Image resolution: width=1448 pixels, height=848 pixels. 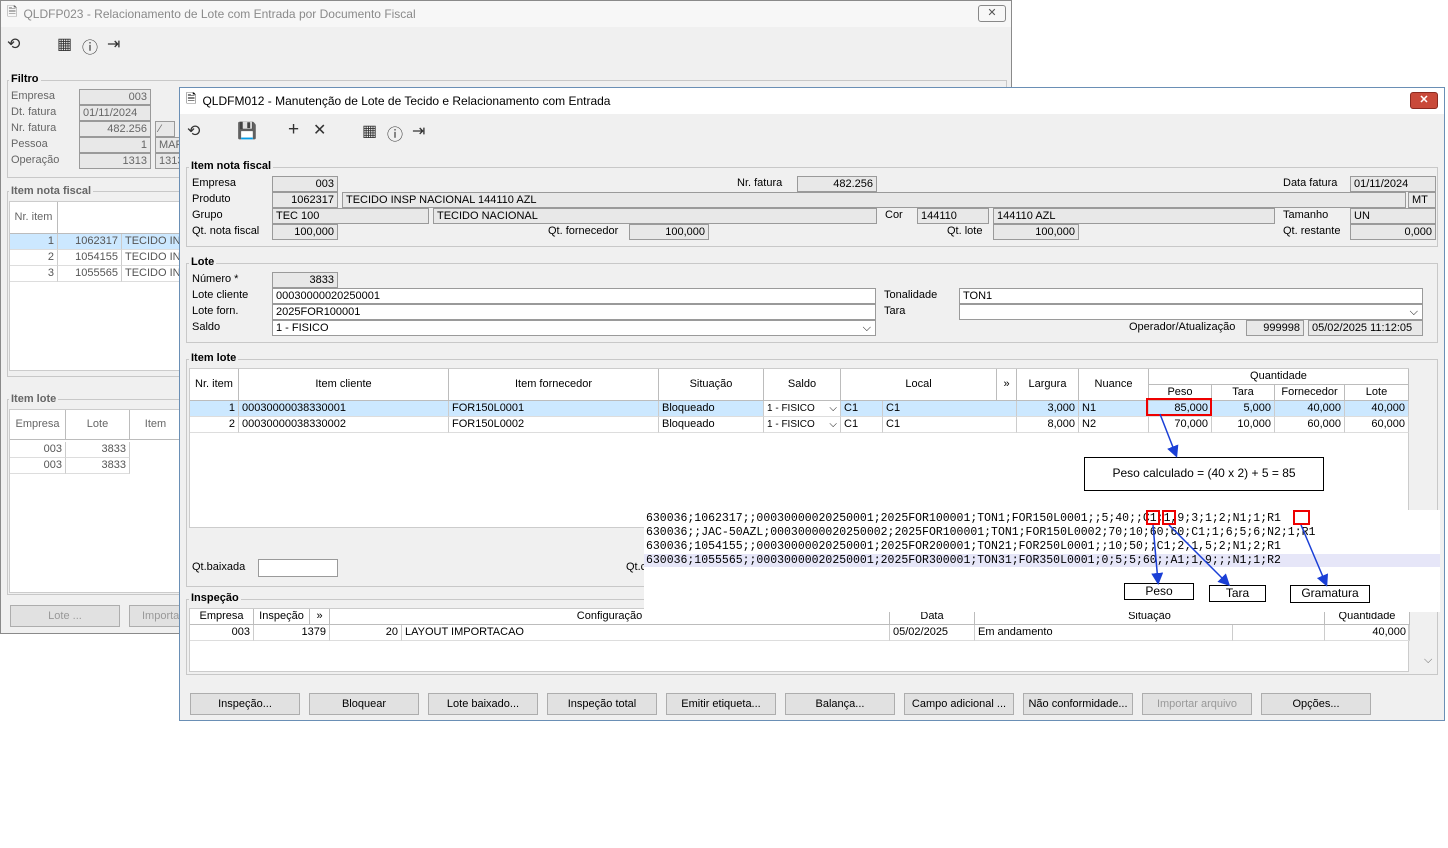 I want to click on arrow-to-formula, so click(x=1169, y=435).